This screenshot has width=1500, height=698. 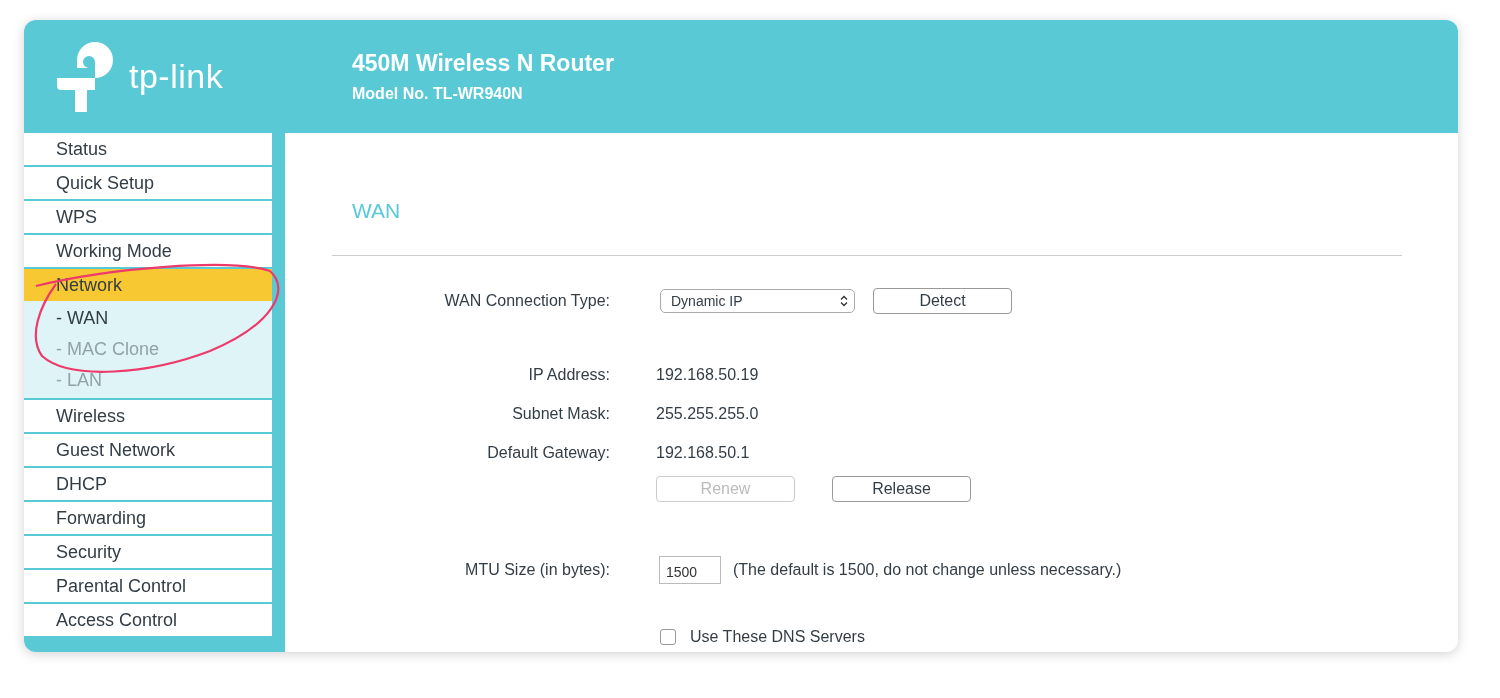 I want to click on connection-type-select: Dynamic IP, so click(x=757, y=301).